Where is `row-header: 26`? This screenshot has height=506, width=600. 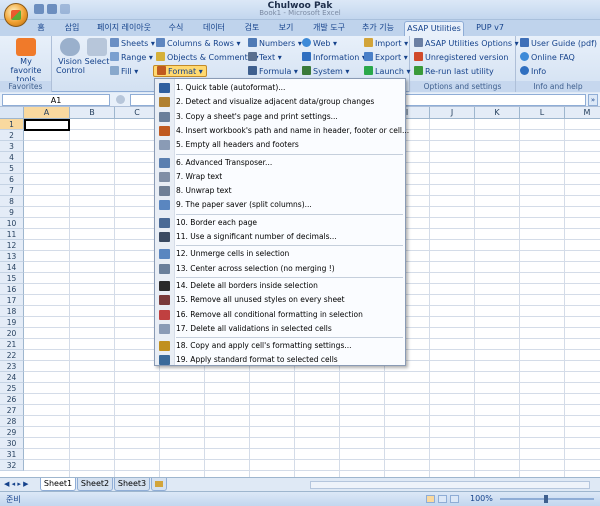 row-header: 26 is located at coordinates (12, 399).